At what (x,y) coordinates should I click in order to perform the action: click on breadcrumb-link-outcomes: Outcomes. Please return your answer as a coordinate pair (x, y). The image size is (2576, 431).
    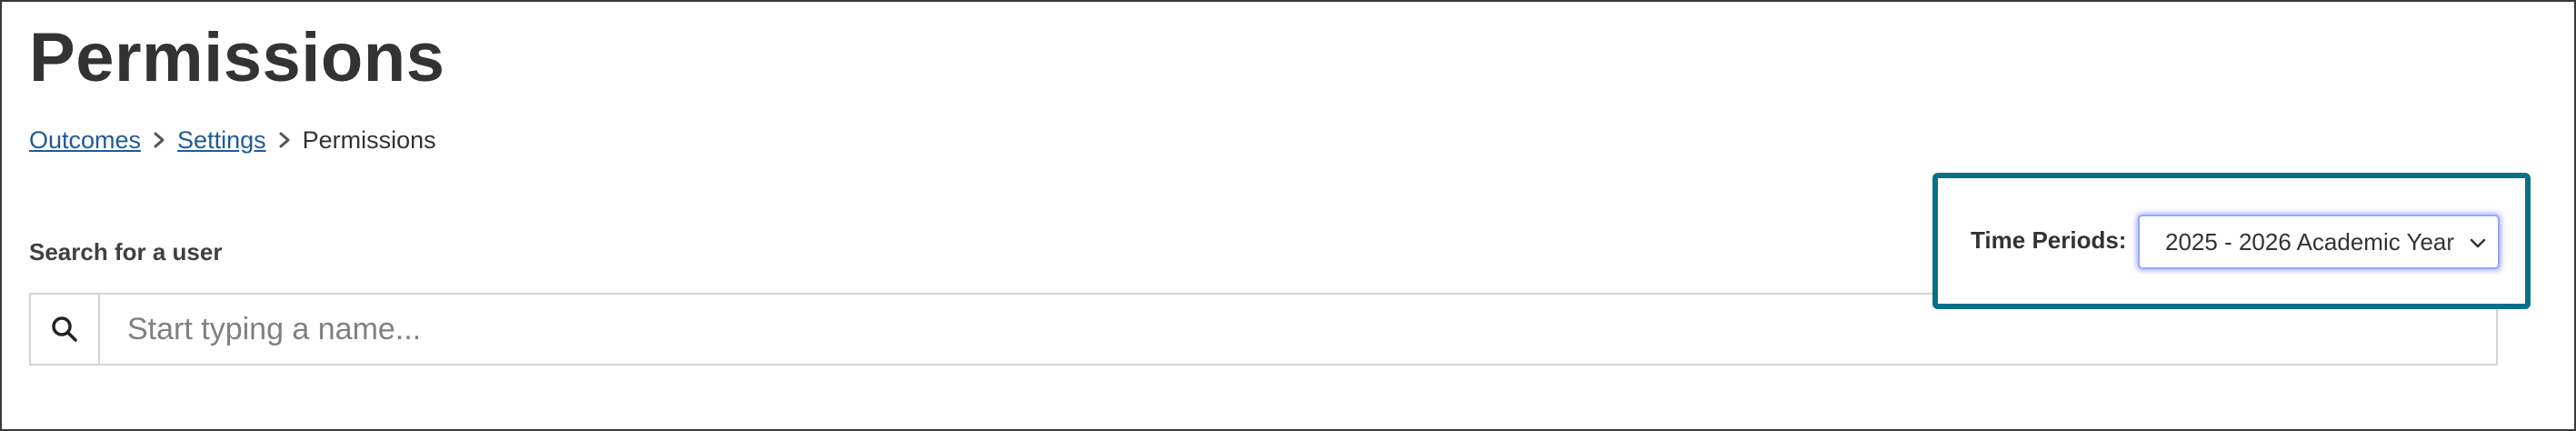
    Looking at the image, I should click on (85, 140).